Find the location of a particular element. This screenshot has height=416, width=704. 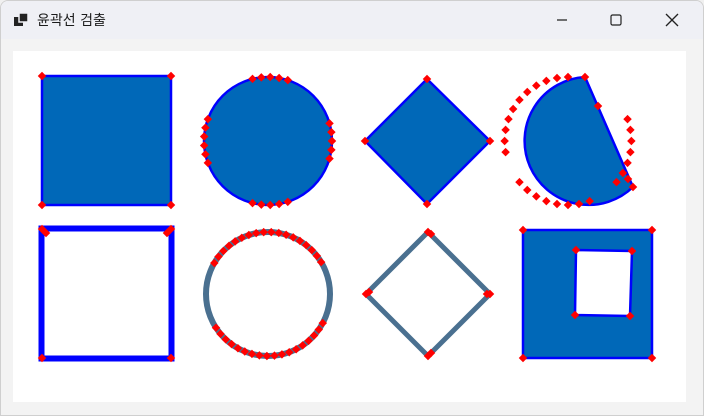

close-button is located at coordinates (672, 20).